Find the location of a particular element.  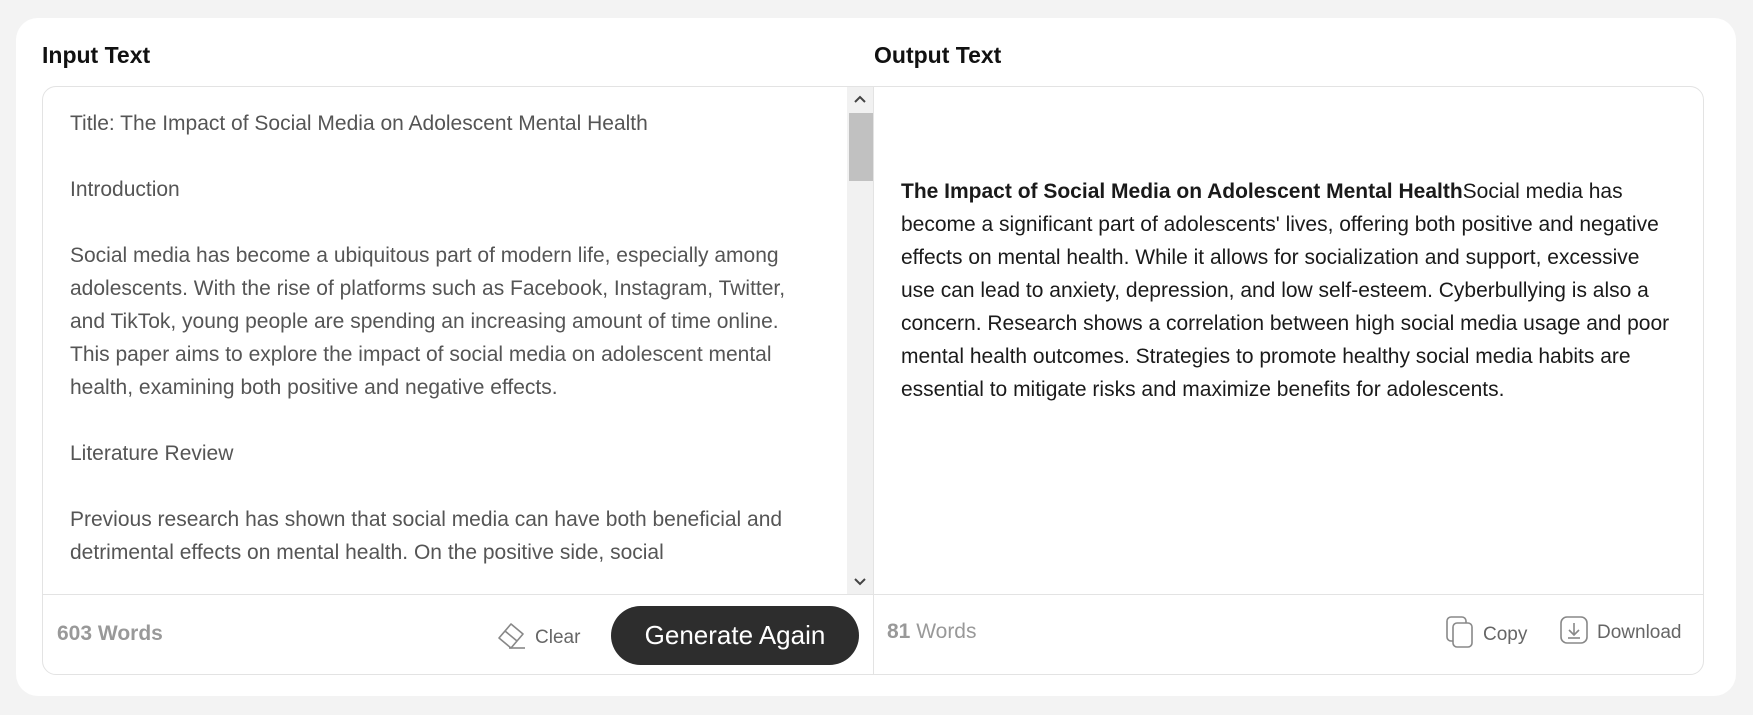

footer-divider is located at coordinates (873, 594).